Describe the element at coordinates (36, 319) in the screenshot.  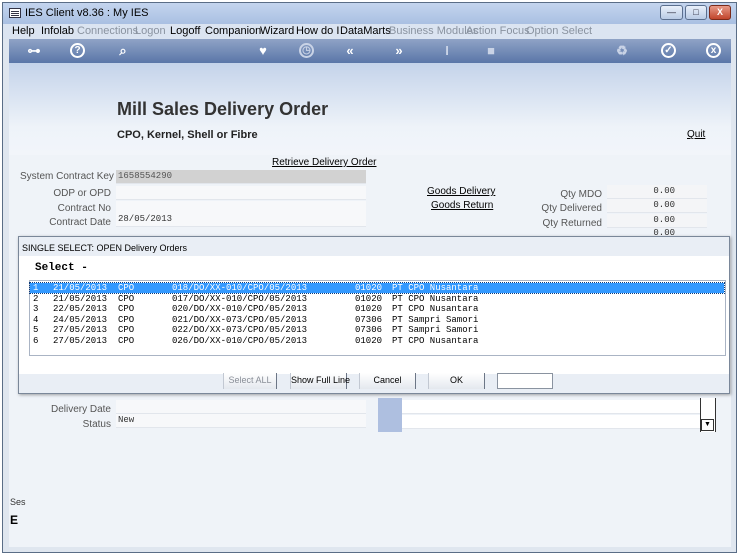
I see `row-number: 4` at that location.